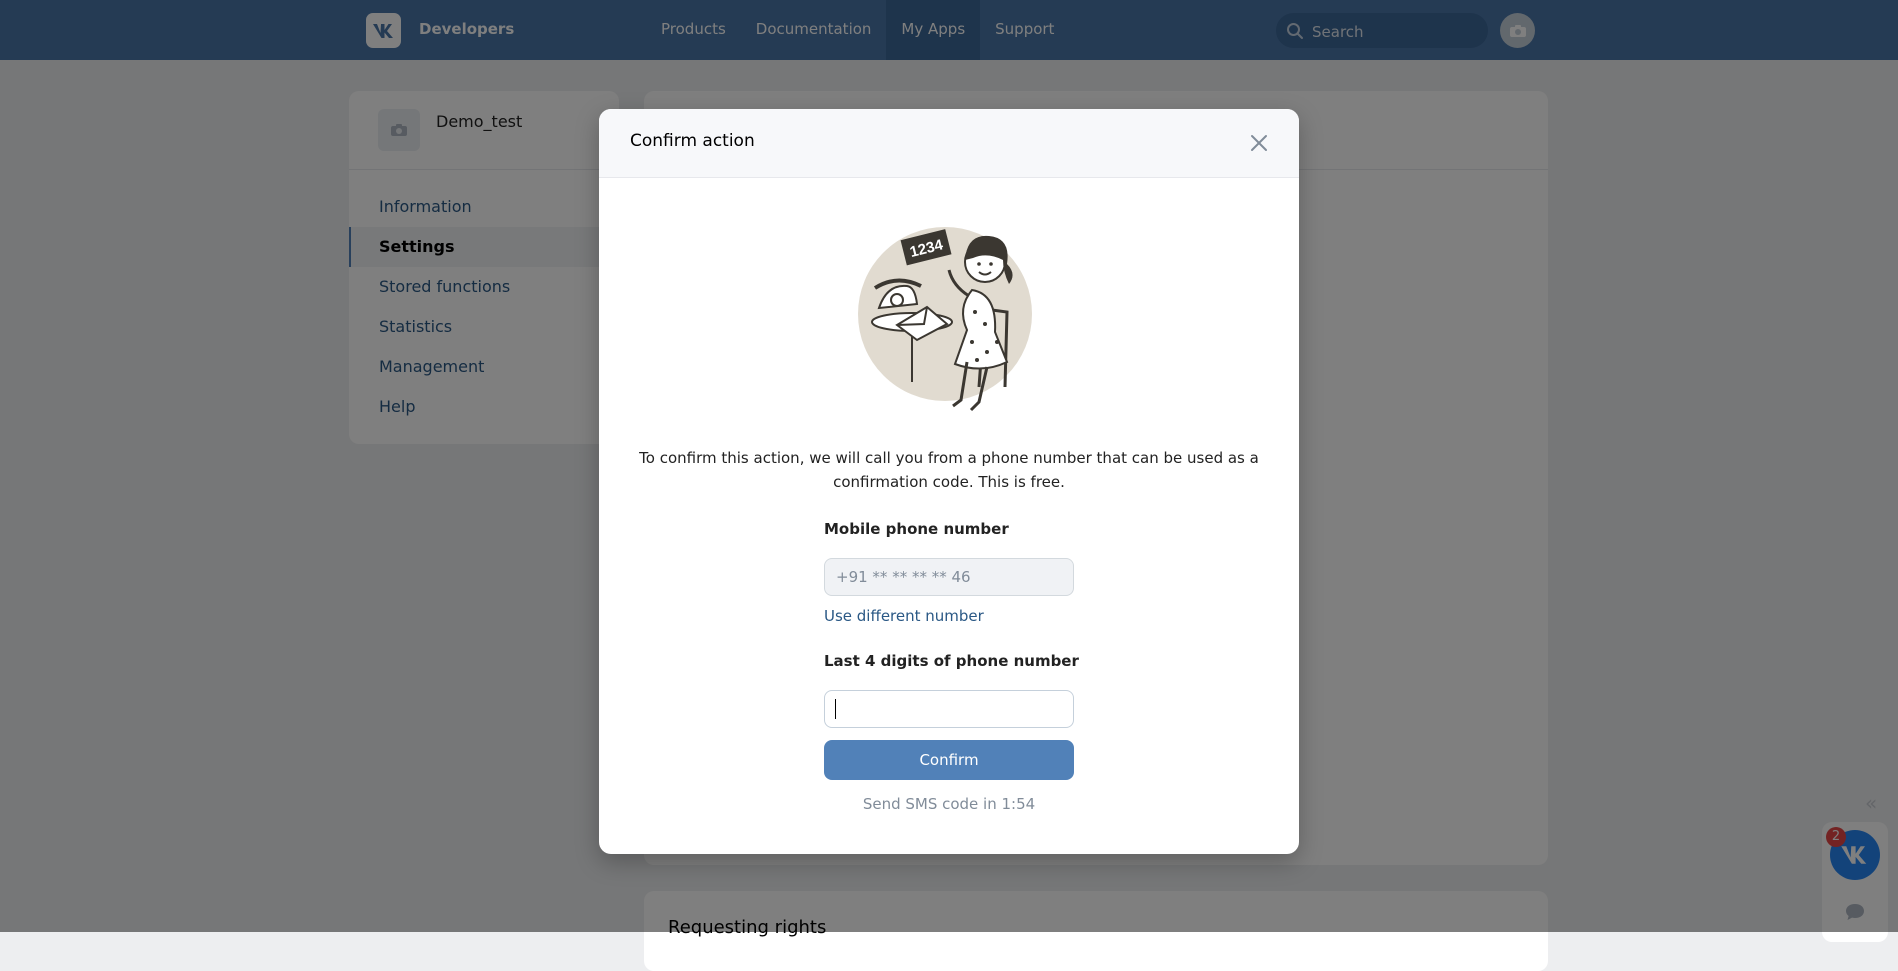 The height and width of the screenshot is (971, 1898). Describe the element at coordinates (945, 319) in the screenshot. I see `phone-call-illustration: 1234` at that location.